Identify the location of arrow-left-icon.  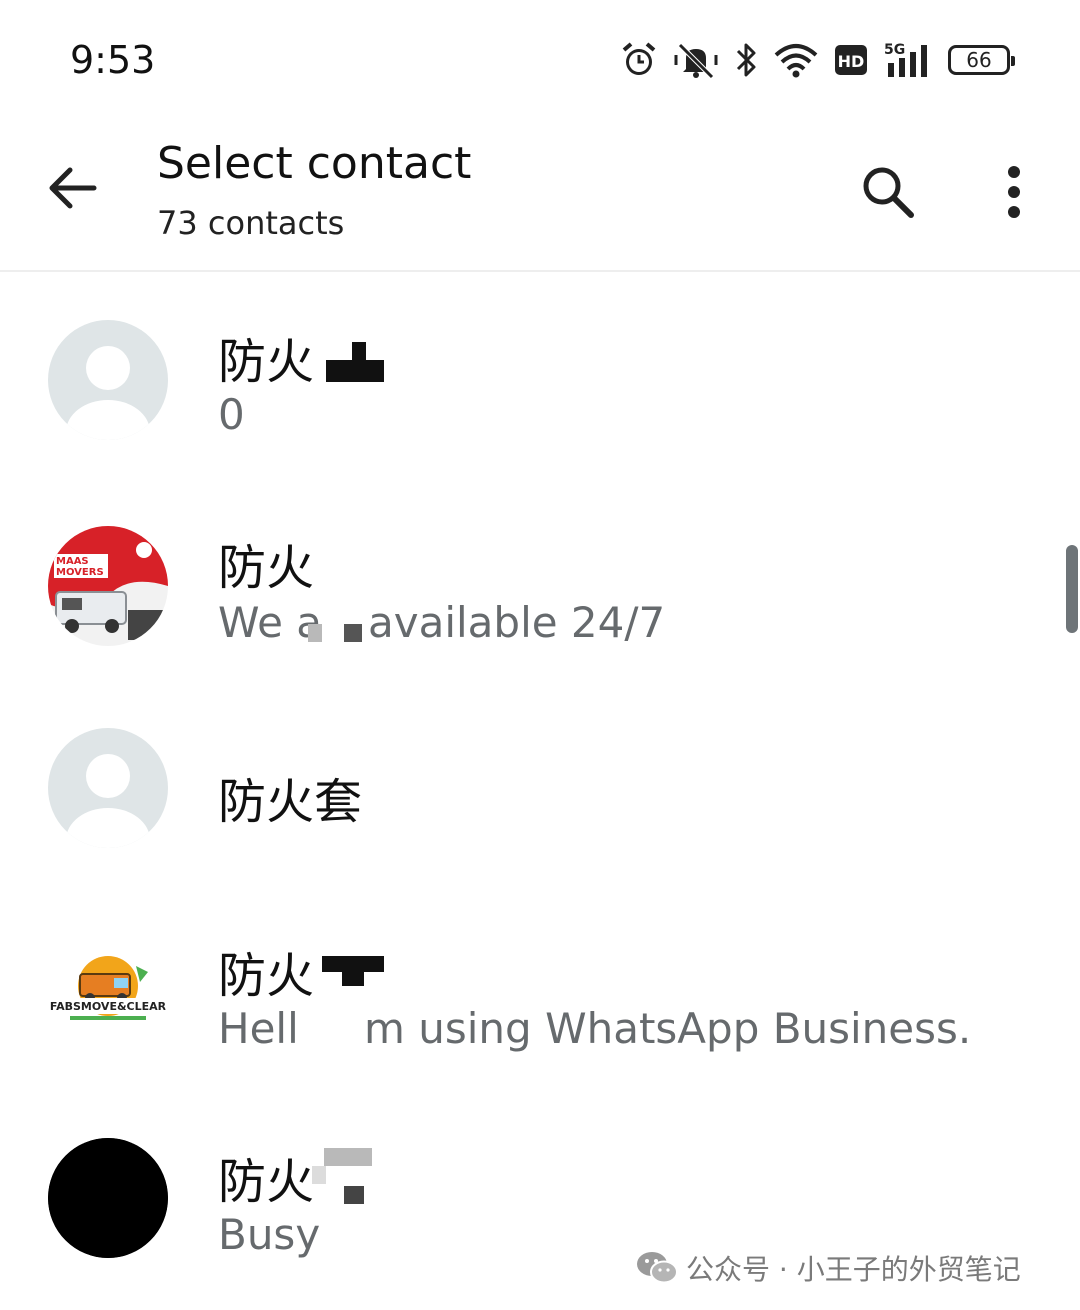
(73, 188).